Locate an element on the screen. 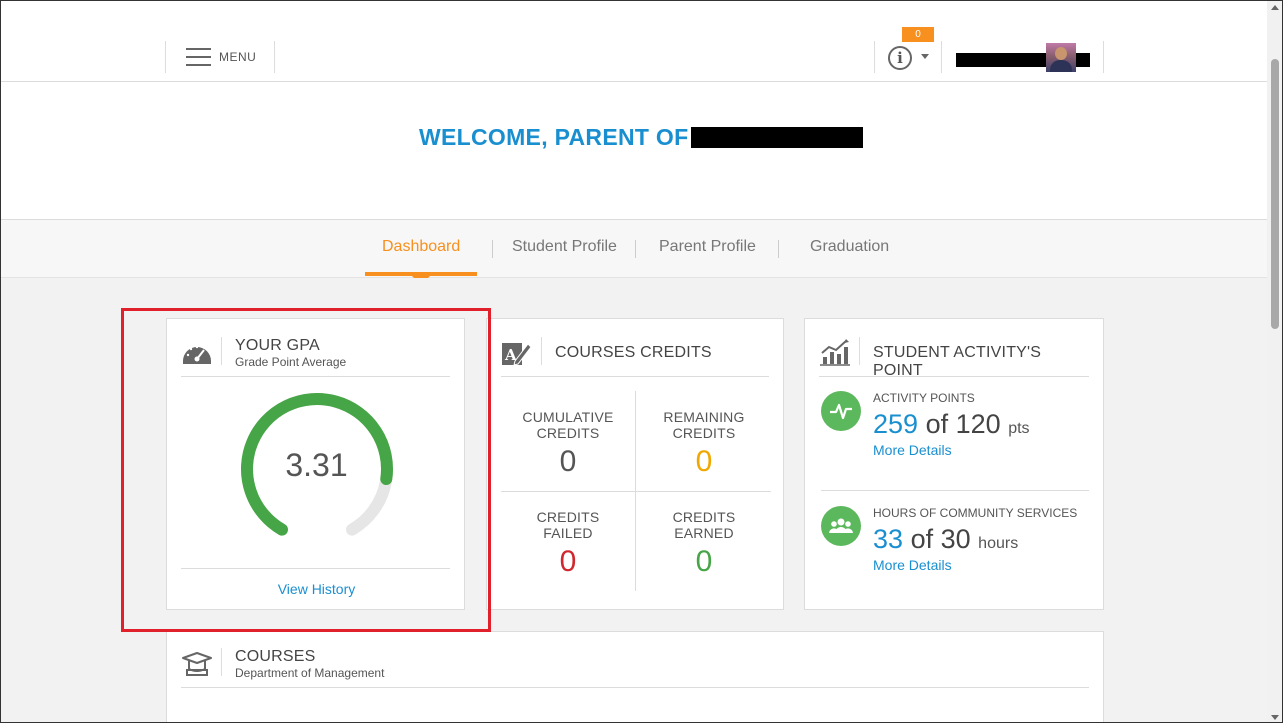  tab-parent-profile: Parent Profile is located at coordinates (707, 247).